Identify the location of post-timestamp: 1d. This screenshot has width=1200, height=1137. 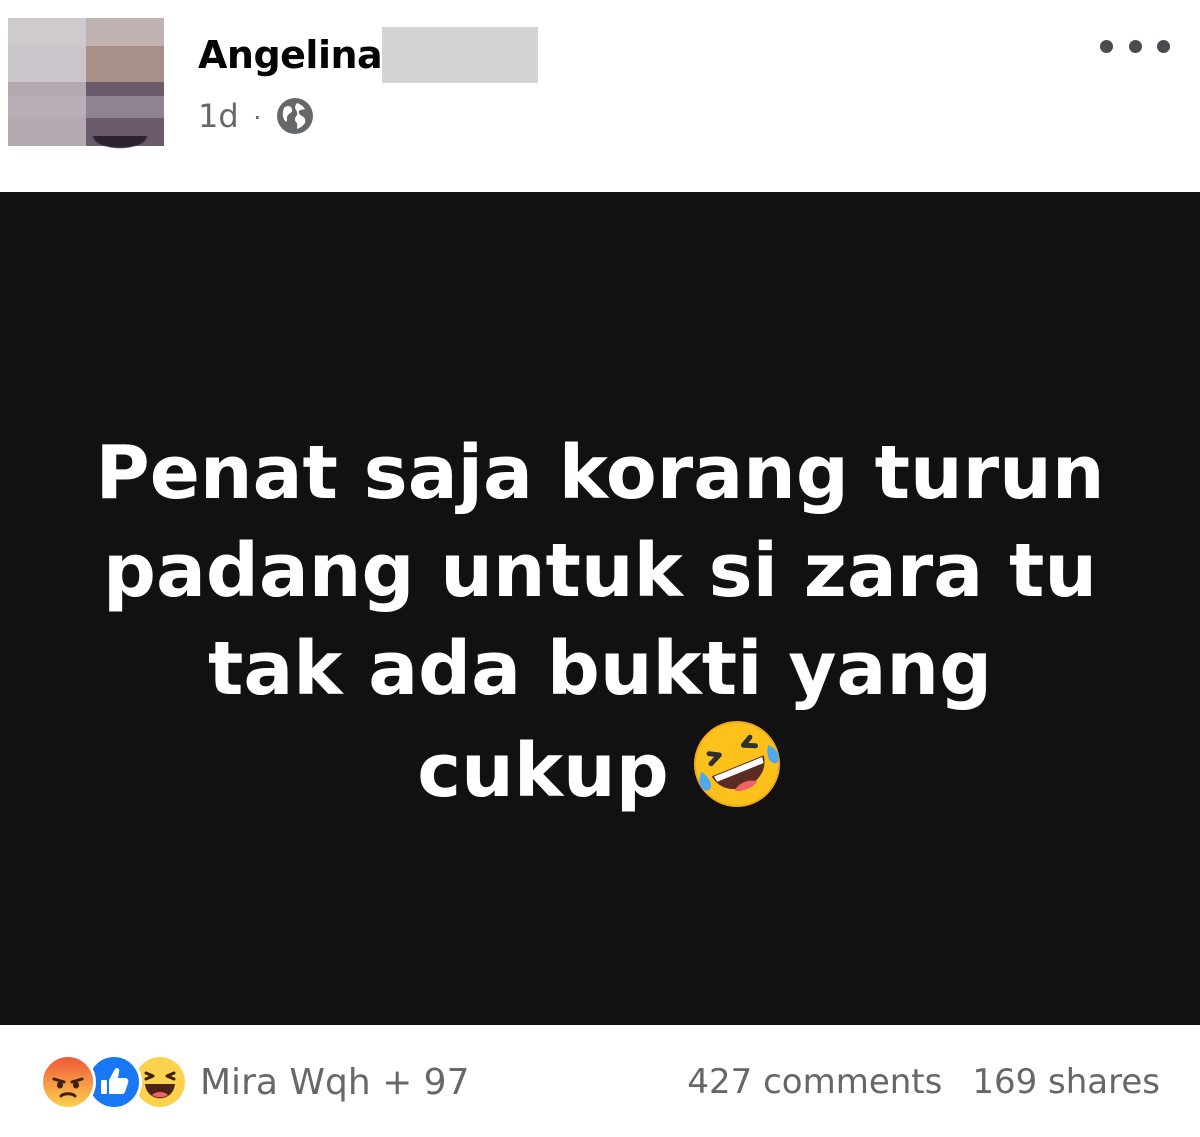
(218, 116).